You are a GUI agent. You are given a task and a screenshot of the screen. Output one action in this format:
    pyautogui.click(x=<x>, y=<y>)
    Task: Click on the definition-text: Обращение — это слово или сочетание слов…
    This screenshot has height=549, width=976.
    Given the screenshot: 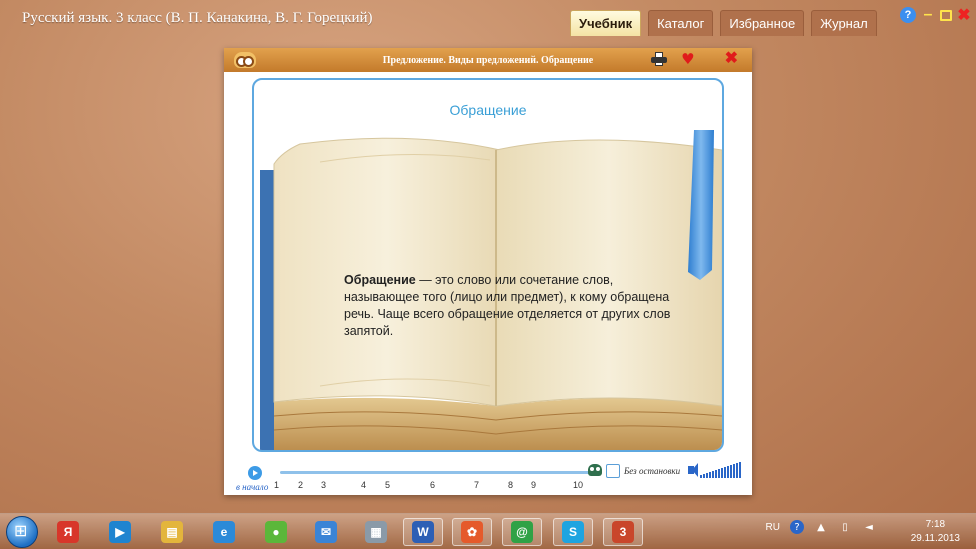 What is the action you would take?
    pyautogui.click(x=509, y=306)
    